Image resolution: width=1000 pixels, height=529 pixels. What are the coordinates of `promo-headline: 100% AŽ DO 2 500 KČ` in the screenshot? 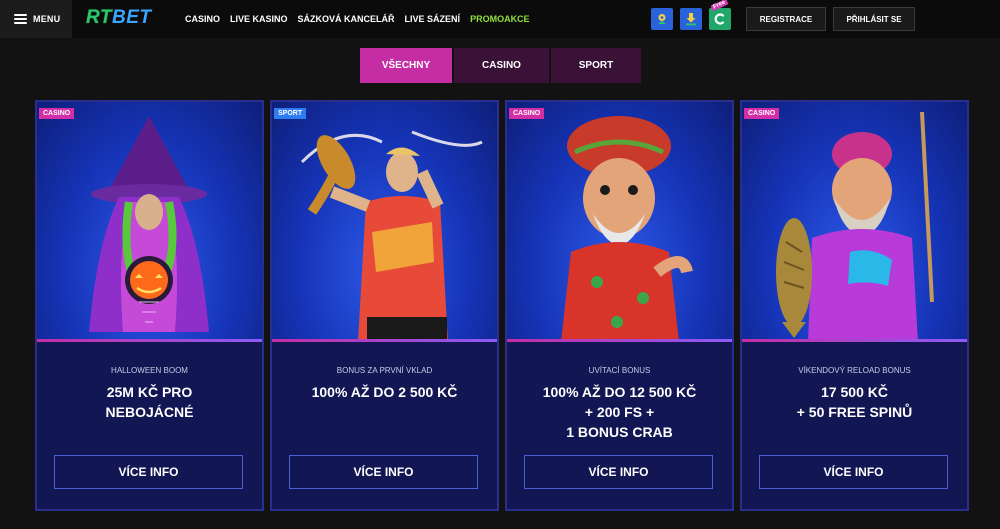 It's located at (384, 392).